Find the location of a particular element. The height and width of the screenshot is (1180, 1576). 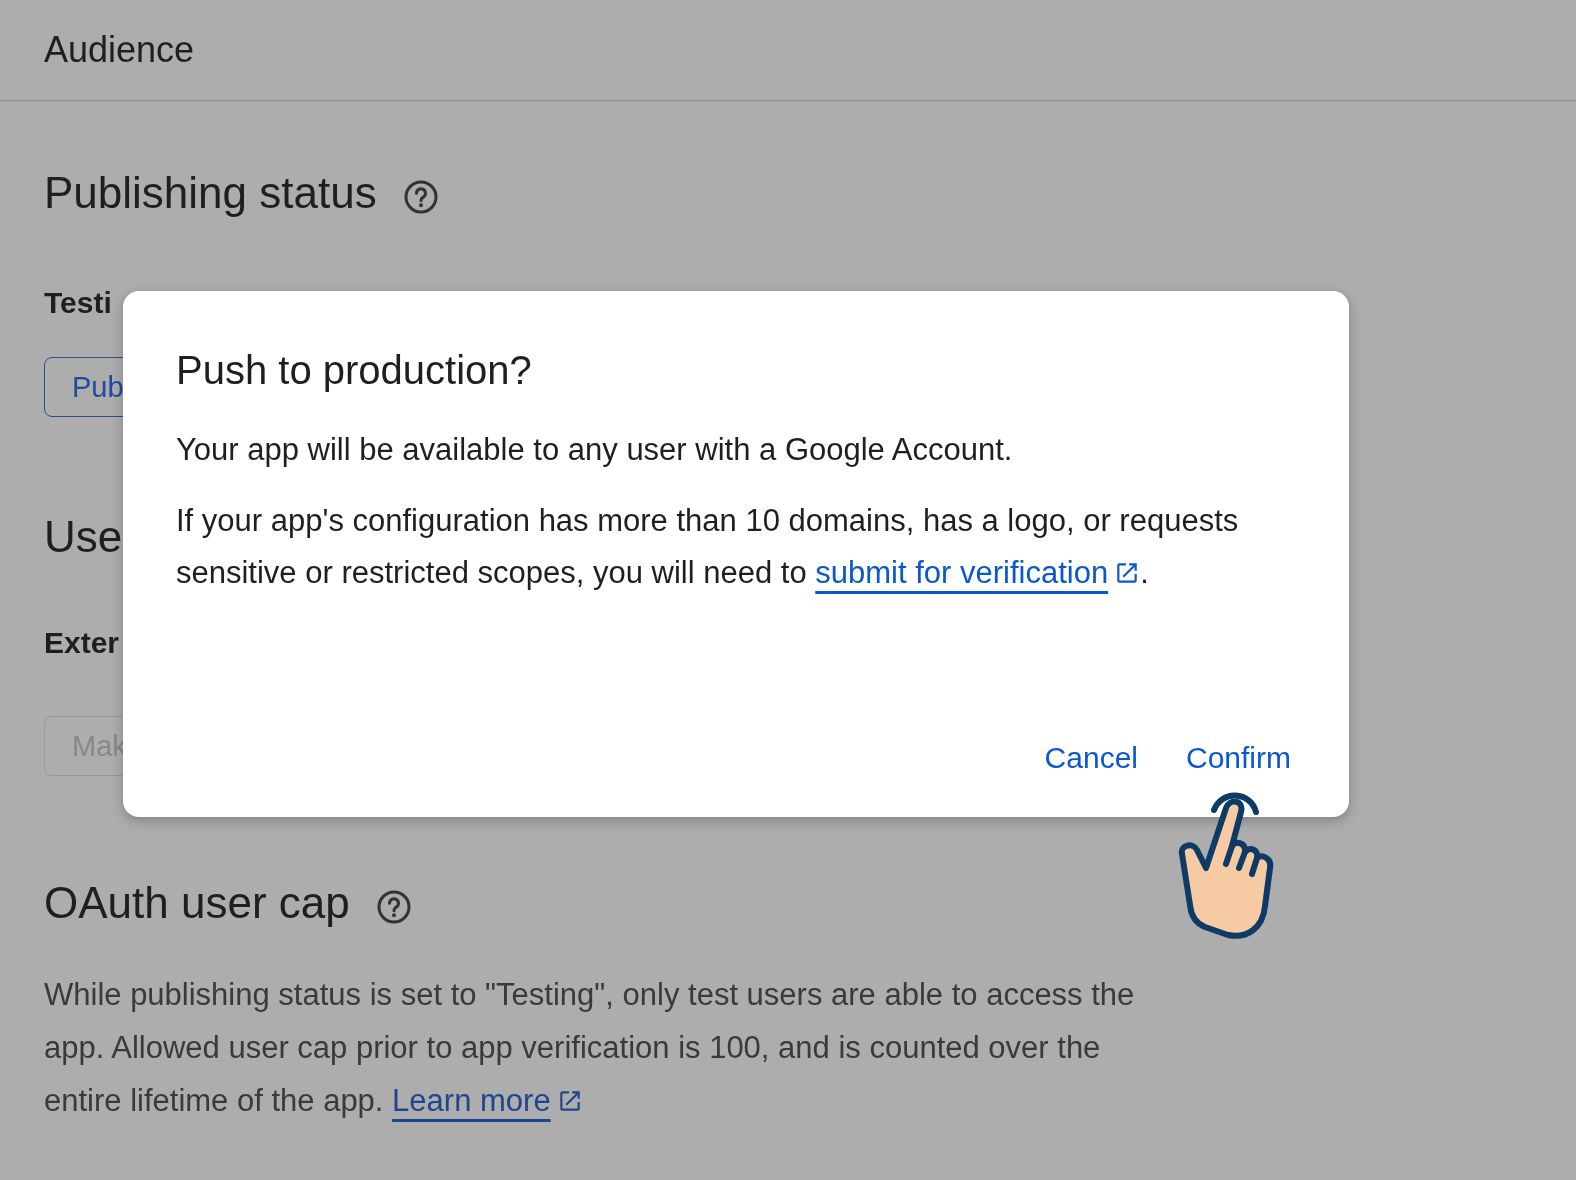

confirm-button: Confirm is located at coordinates (1238, 758).